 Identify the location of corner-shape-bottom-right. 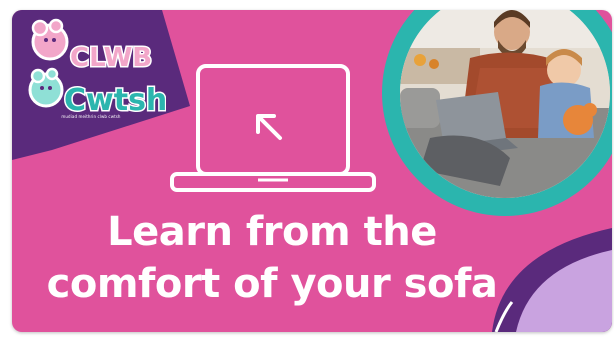
(552, 280).